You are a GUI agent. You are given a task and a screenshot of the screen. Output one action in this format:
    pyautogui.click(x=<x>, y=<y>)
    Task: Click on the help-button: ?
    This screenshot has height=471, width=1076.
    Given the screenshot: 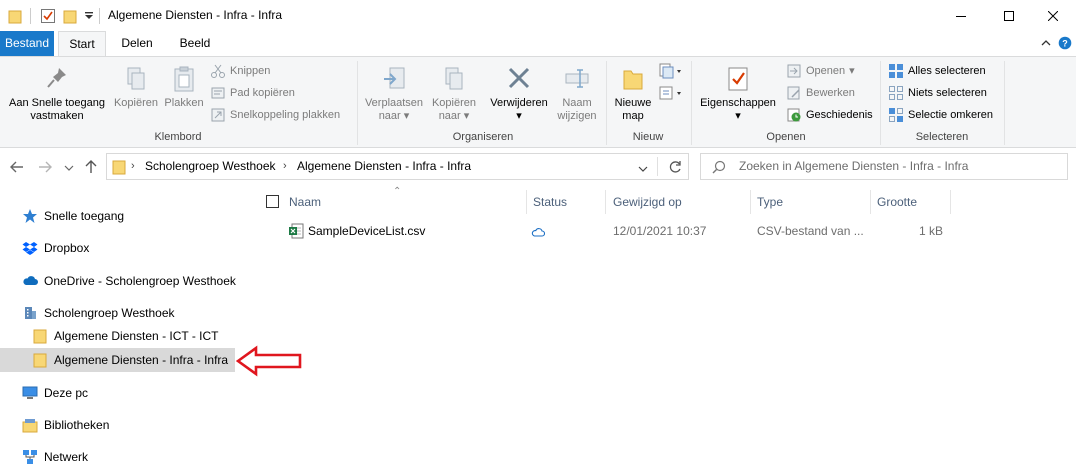 What is the action you would take?
    pyautogui.click(x=1065, y=44)
    